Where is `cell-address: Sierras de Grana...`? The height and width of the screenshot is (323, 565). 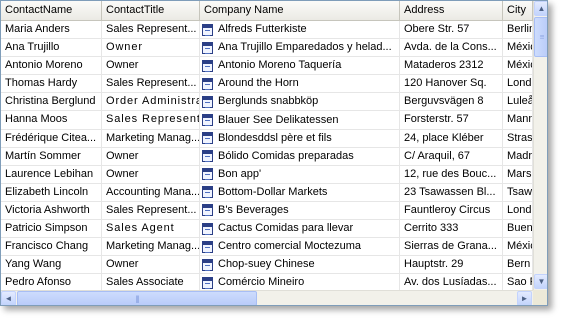
cell-address: Sierras de Grana... is located at coordinates (451, 247).